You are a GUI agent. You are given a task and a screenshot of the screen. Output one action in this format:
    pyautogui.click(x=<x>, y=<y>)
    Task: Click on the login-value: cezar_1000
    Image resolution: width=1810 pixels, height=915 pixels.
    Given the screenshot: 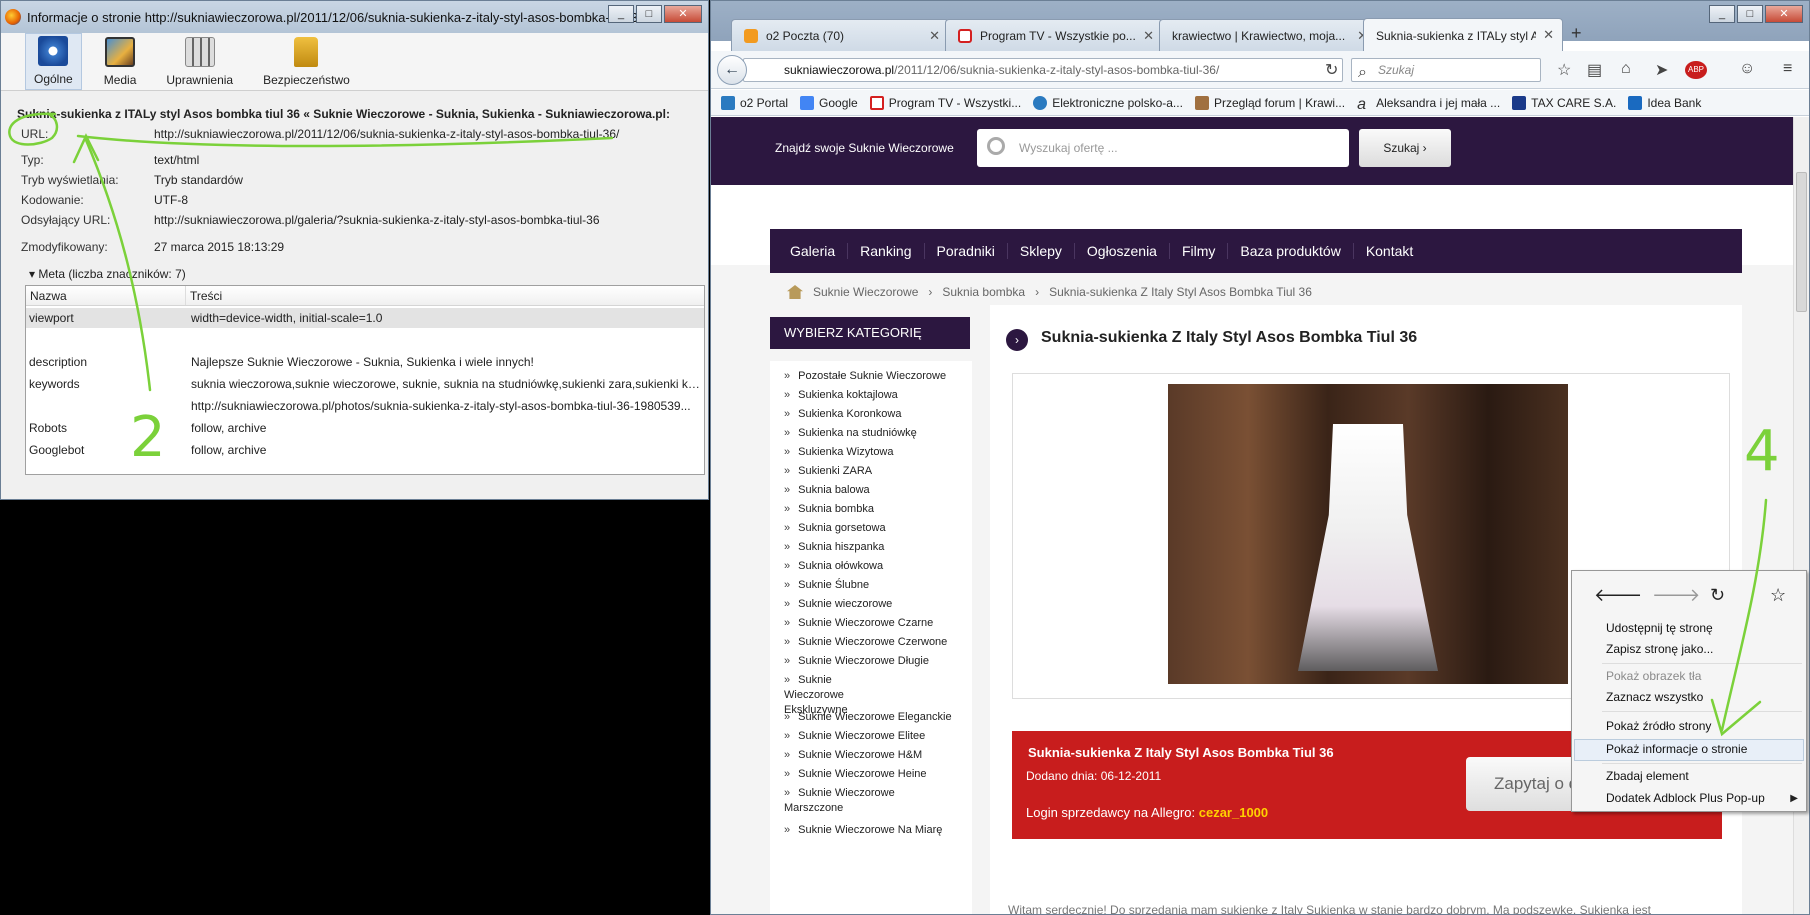 What is the action you would take?
    pyautogui.click(x=1233, y=812)
    